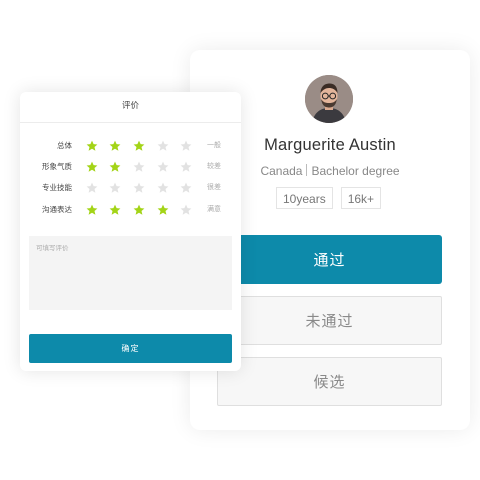 The width and height of the screenshot is (480, 480). What do you see at coordinates (355, 171) in the screenshot?
I see `candidate-education: Bachelor degree` at bounding box center [355, 171].